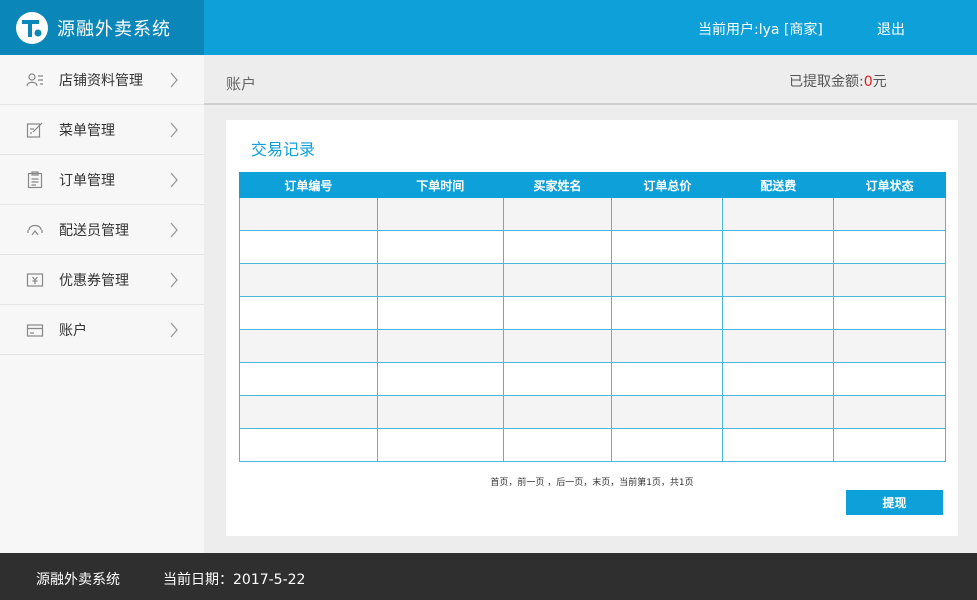  I want to click on brand-title: 源融外卖系统, so click(114, 29).